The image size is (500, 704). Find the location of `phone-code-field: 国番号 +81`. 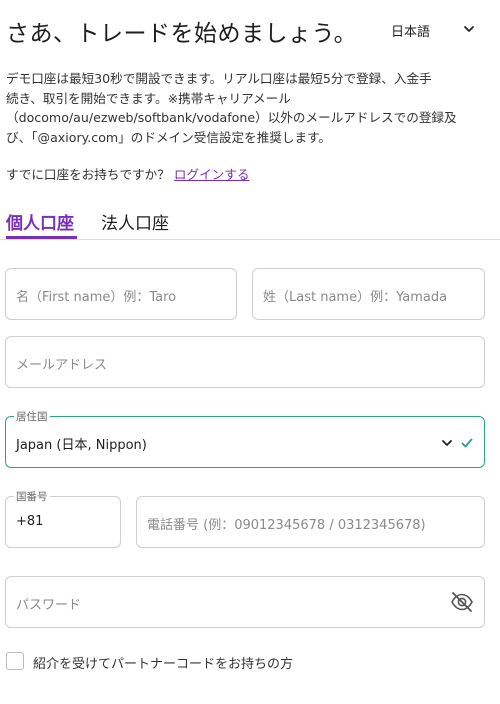

phone-code-field: 国番号 +81 is located at coordinates (63, 518).